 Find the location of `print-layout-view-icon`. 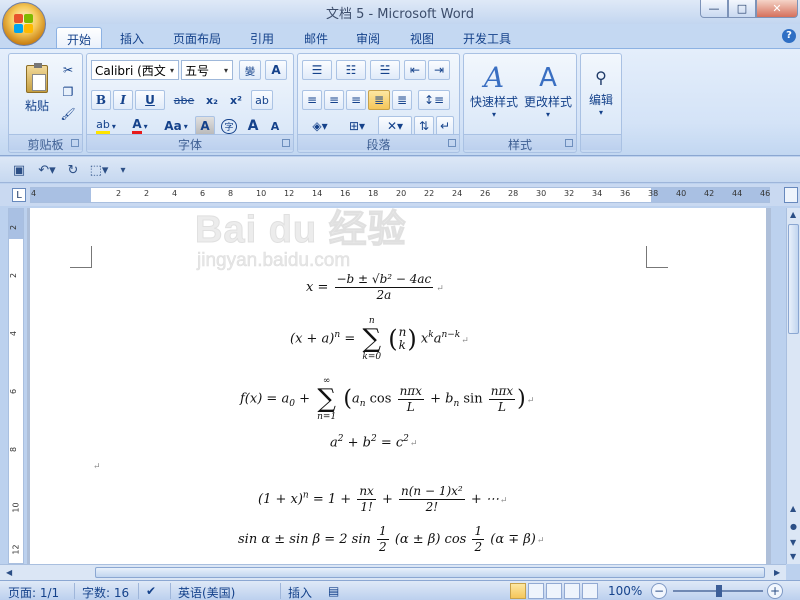

print-layout-view-icon is located at coordinates (518, 591).